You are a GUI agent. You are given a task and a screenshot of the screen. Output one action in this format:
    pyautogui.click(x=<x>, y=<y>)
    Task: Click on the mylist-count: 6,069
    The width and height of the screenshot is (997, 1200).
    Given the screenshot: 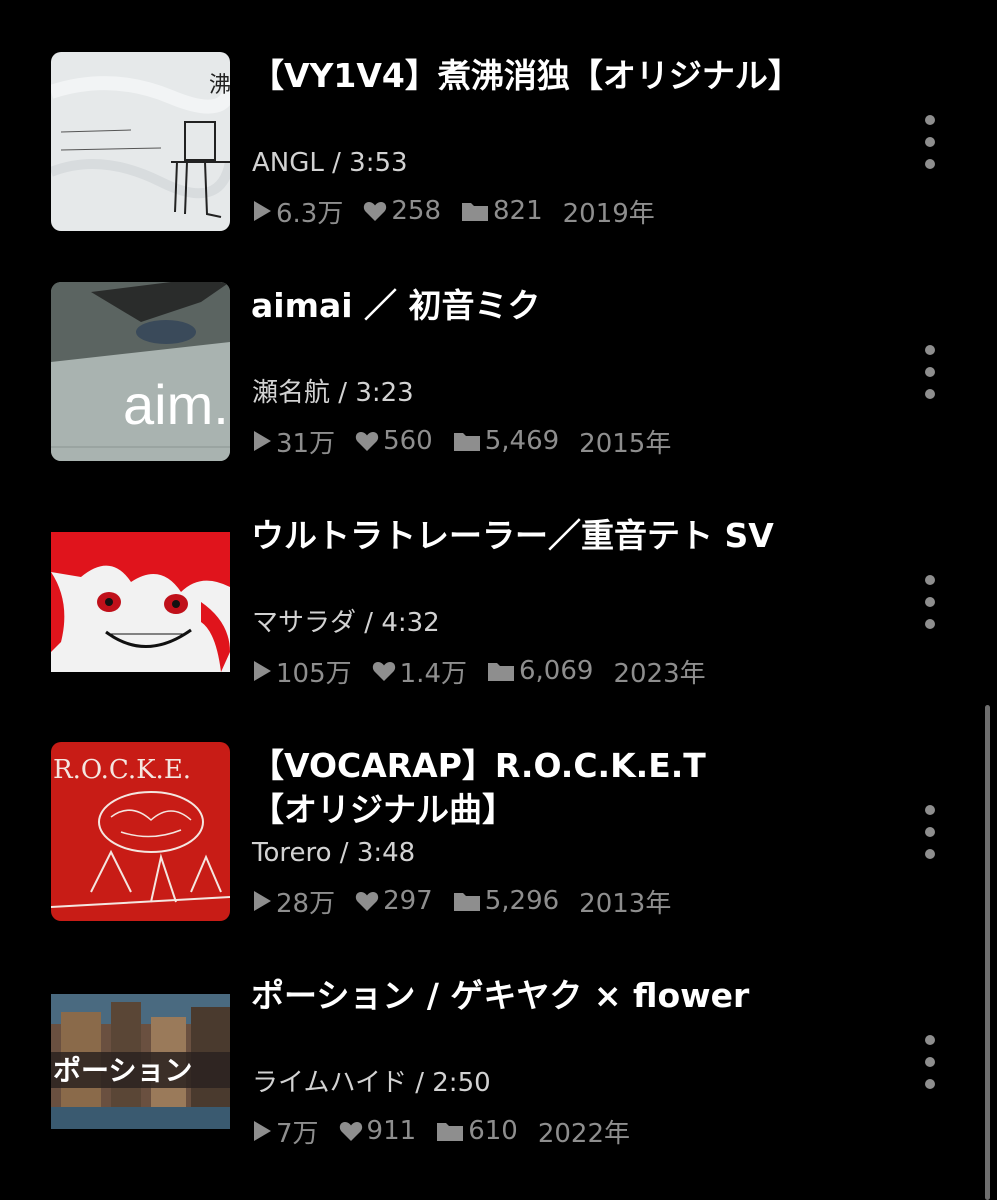 What is the action you would take?
    pyautogui.click(x=556, y=671)
    